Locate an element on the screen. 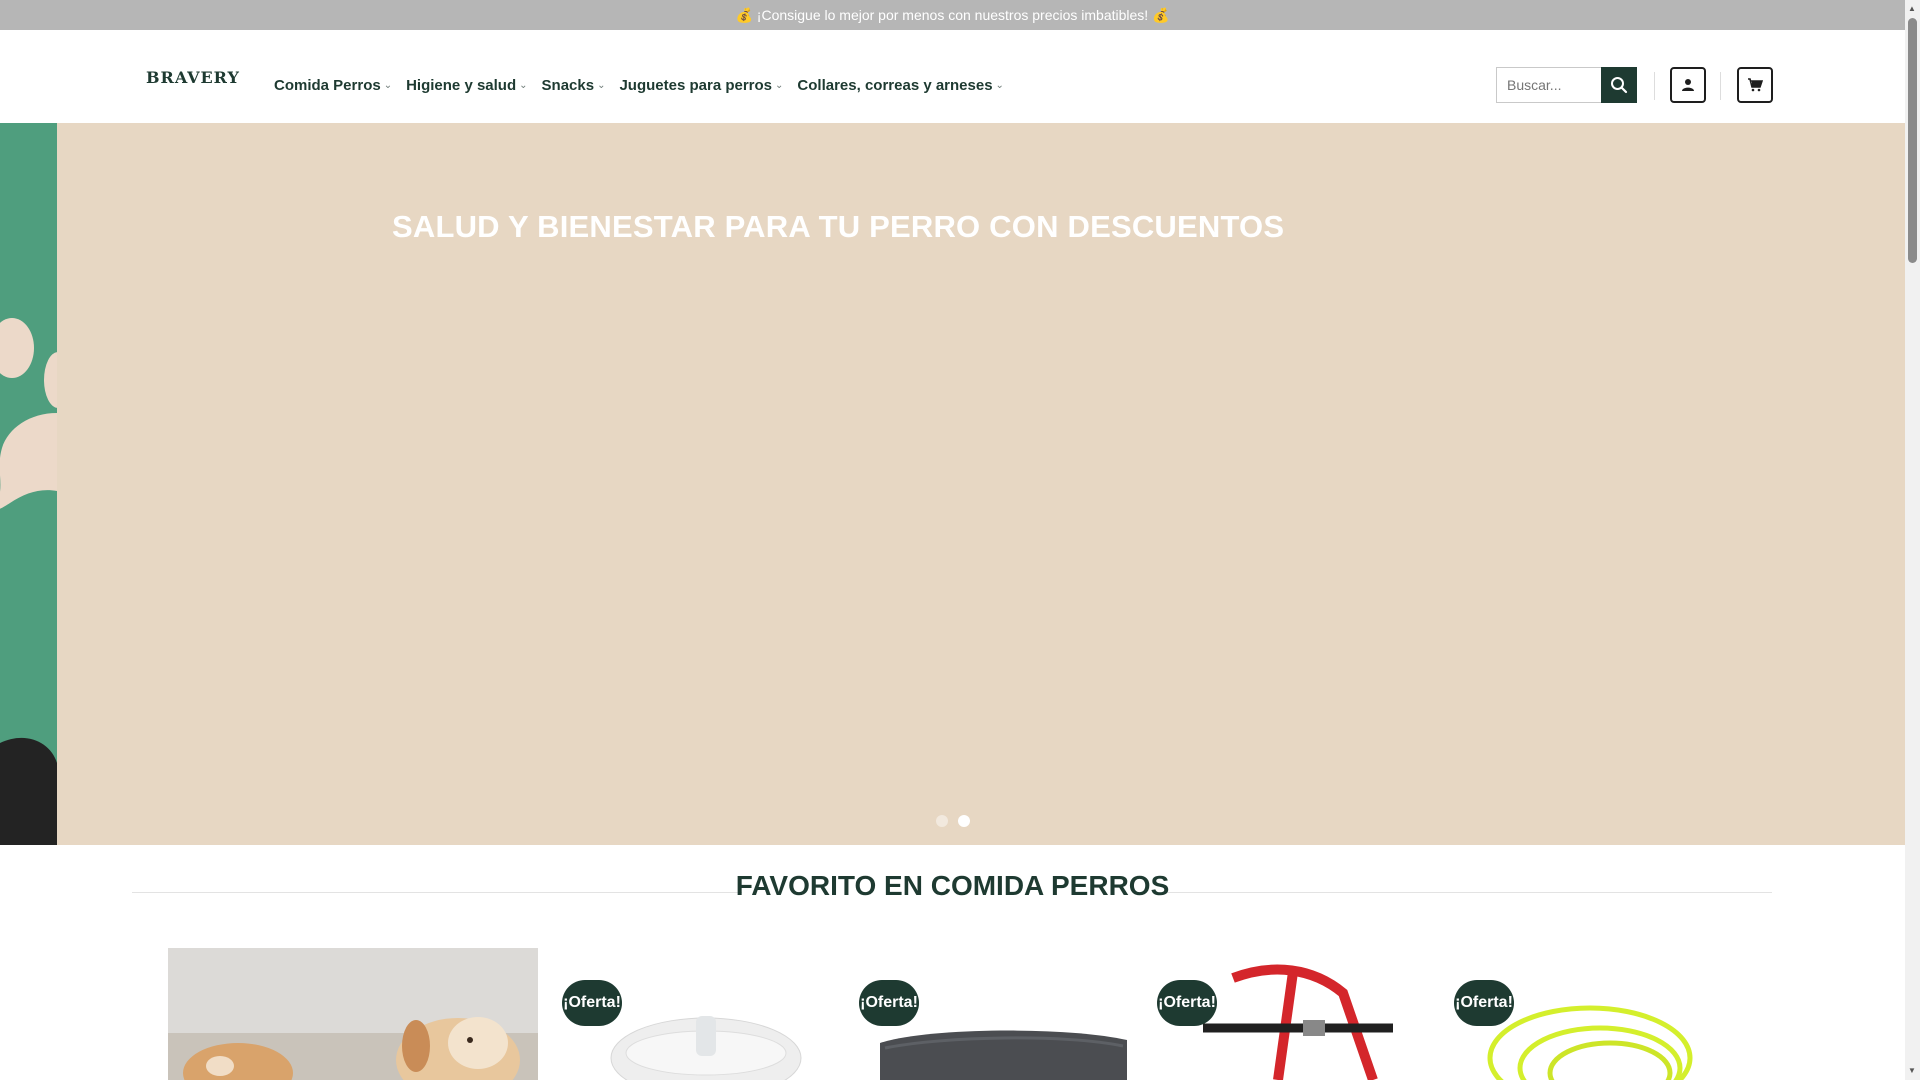 The image size is (1920, 1080). dogs-photo is located at coordinates (353, 1014).